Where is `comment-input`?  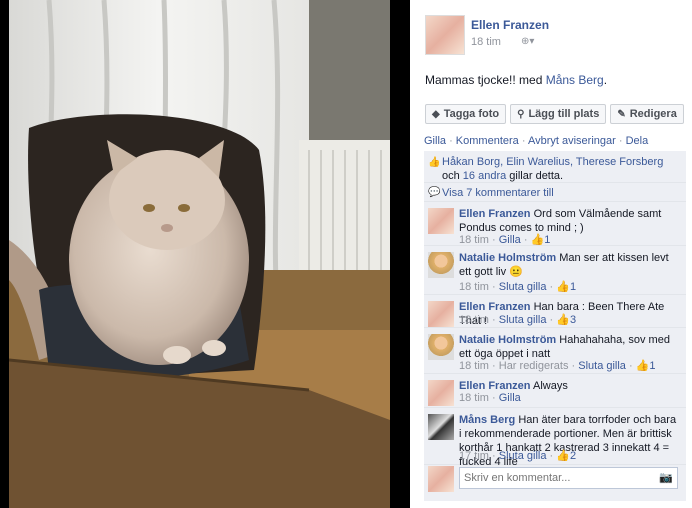
comment-input is located at coordinates (555, 478).